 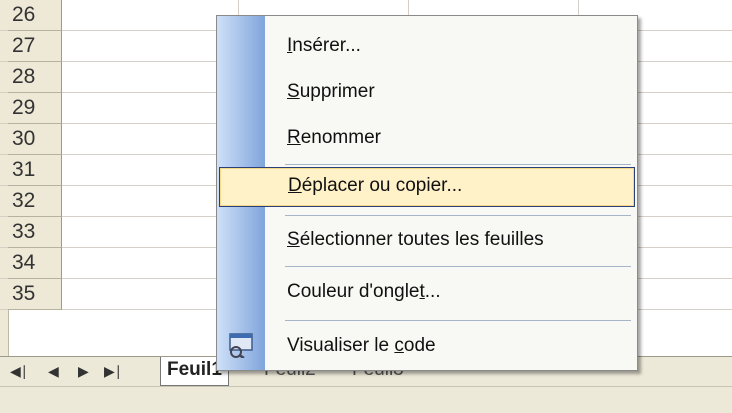 What do you see at coordinates (35, 15) in the screenshot?
I see `row-header: 26` at bounding box center [35, 15].